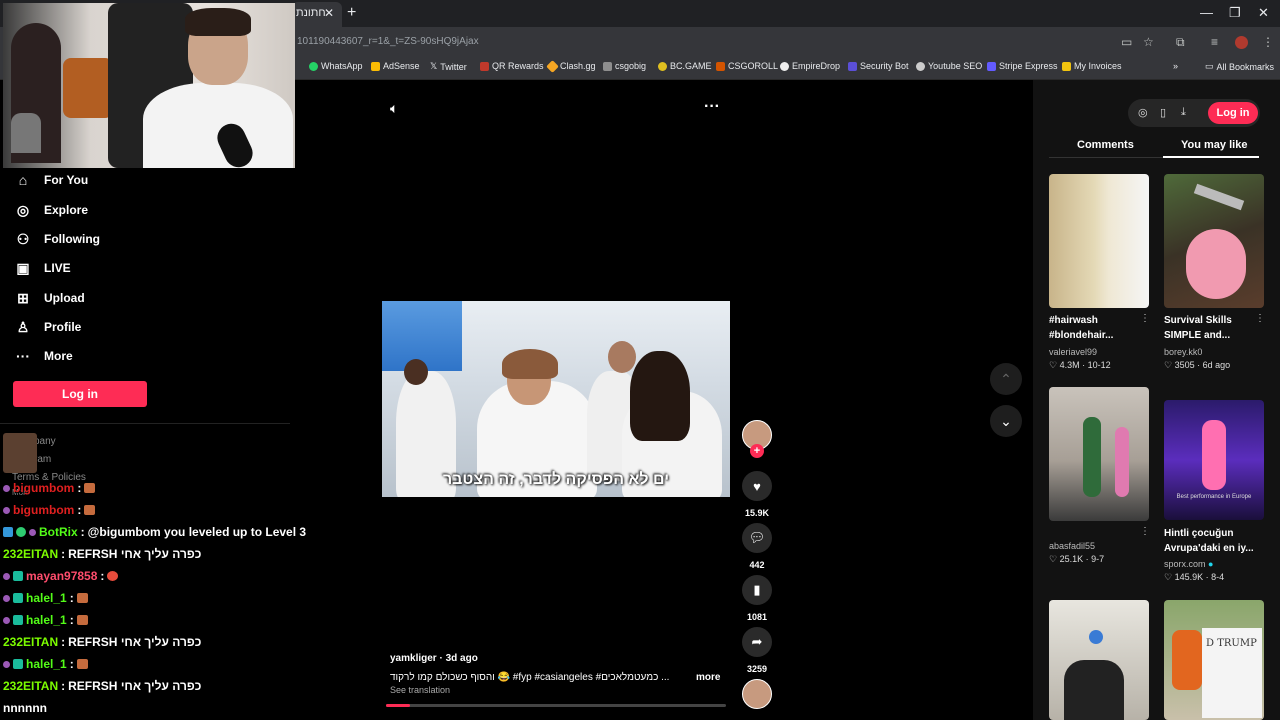 This screenshot has height=720, width=1280. What do you see at coordinates (1219, 197) in the screenshot?
I see `knife-icon` at bounding box center [1219, 197].